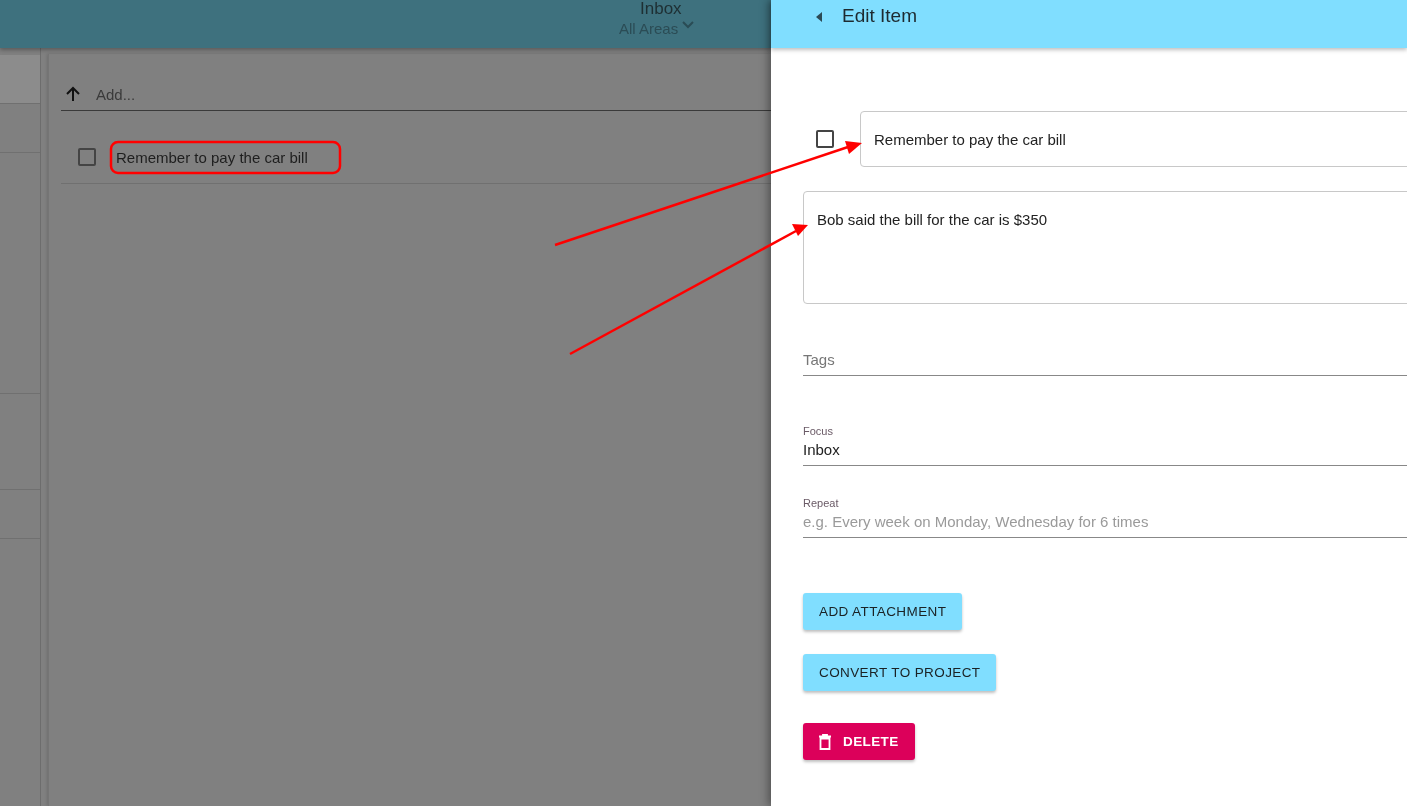  Describe the element at coordinates (879, 16) in the screenshot. I see `drawer-title: Edit Item` at that location.